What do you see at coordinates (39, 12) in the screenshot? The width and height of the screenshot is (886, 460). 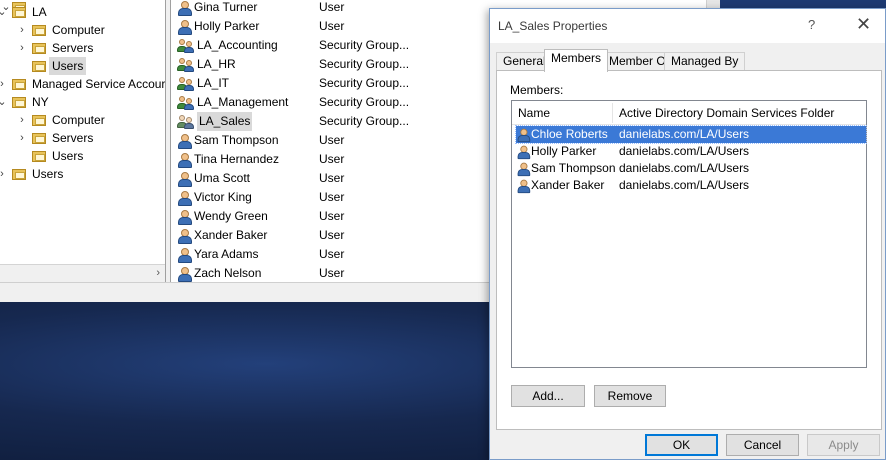 I see `tree-item-label: LA` at bounding box center [39, 12].